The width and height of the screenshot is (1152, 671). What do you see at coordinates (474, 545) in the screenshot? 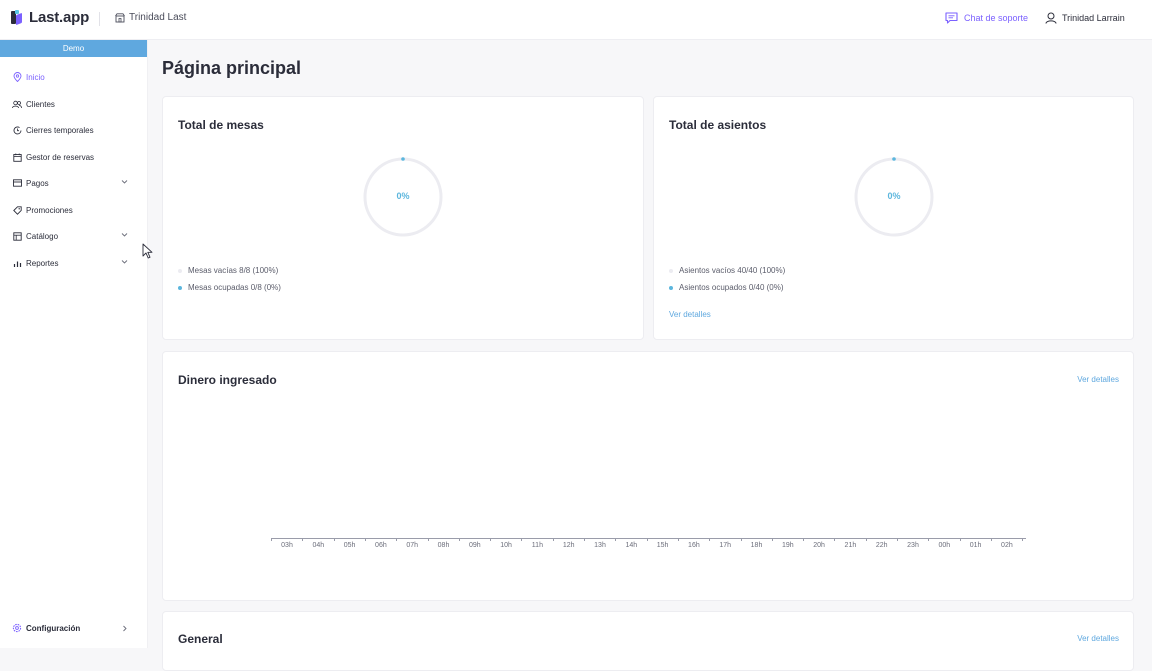
I see `axis-tick-label: 09h` at bounding box center [474, 545].